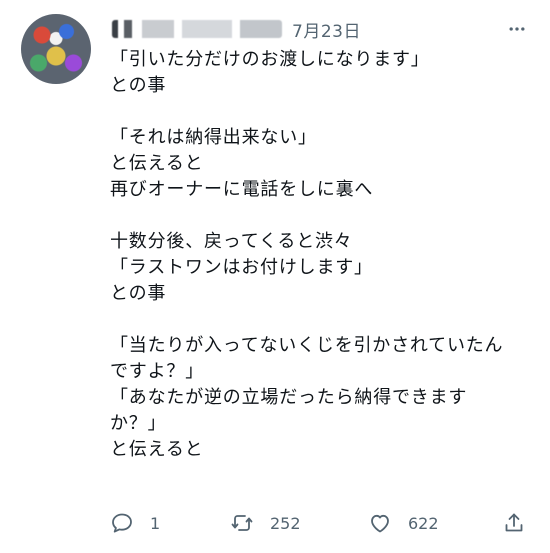 The image size is (550, 553). Describe the element at coordinates (265, 523) in the screenshot. I see `retweet-button: 252` at that location.